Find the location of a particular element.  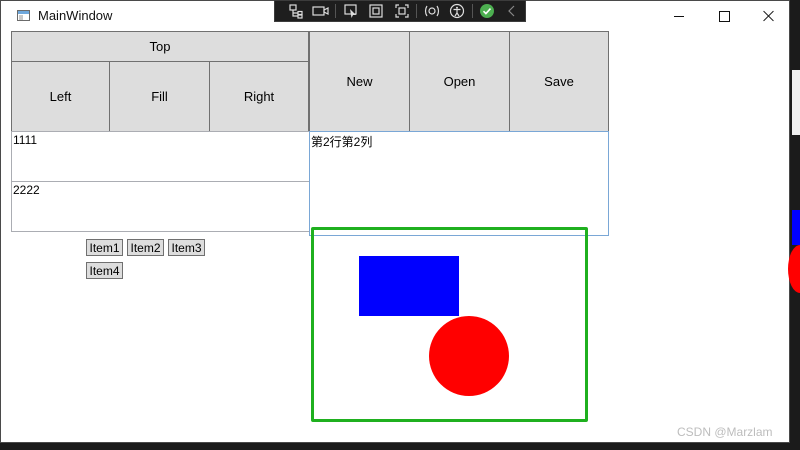

red-circle is located at coordinates (469, 356).